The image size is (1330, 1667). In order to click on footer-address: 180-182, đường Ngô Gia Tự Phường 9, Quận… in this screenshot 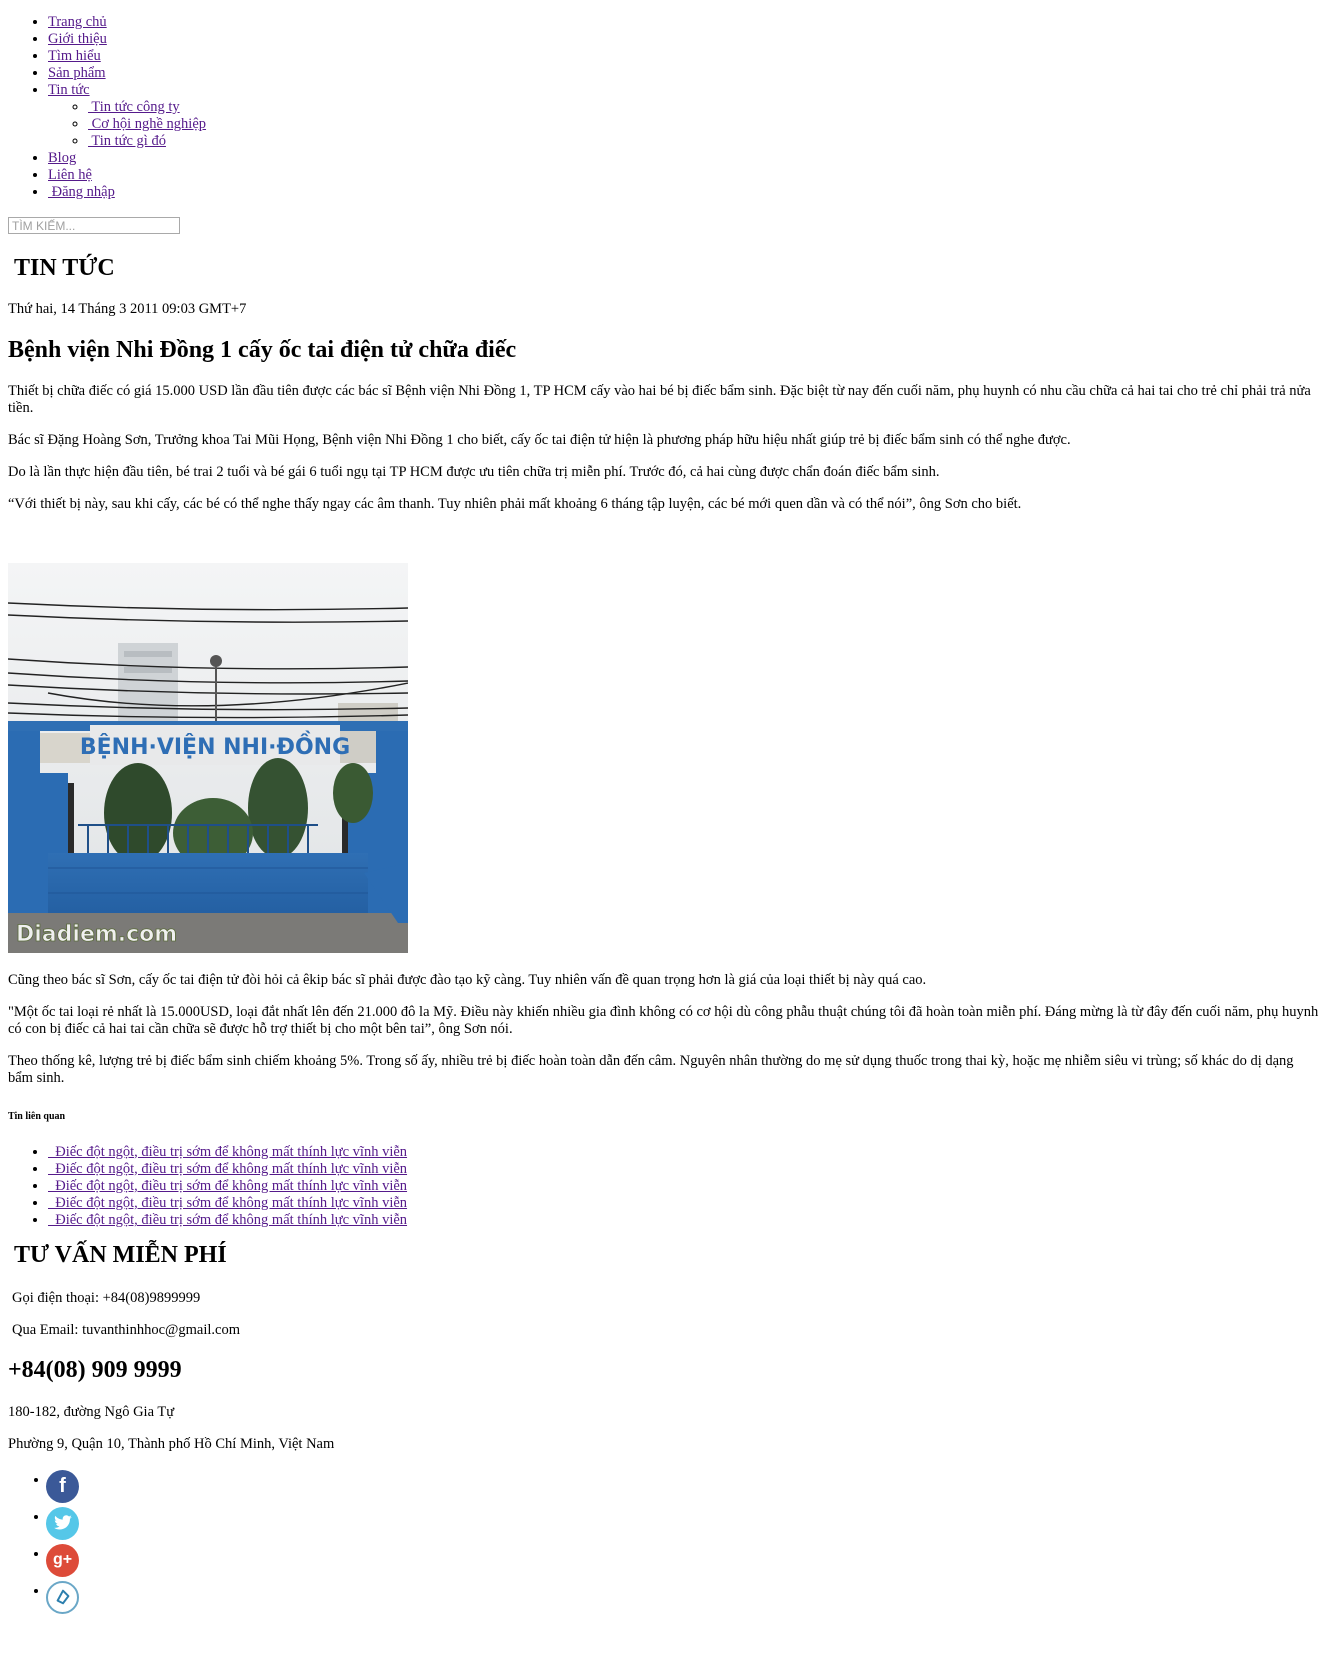, I will do `click(665, 1428)`.